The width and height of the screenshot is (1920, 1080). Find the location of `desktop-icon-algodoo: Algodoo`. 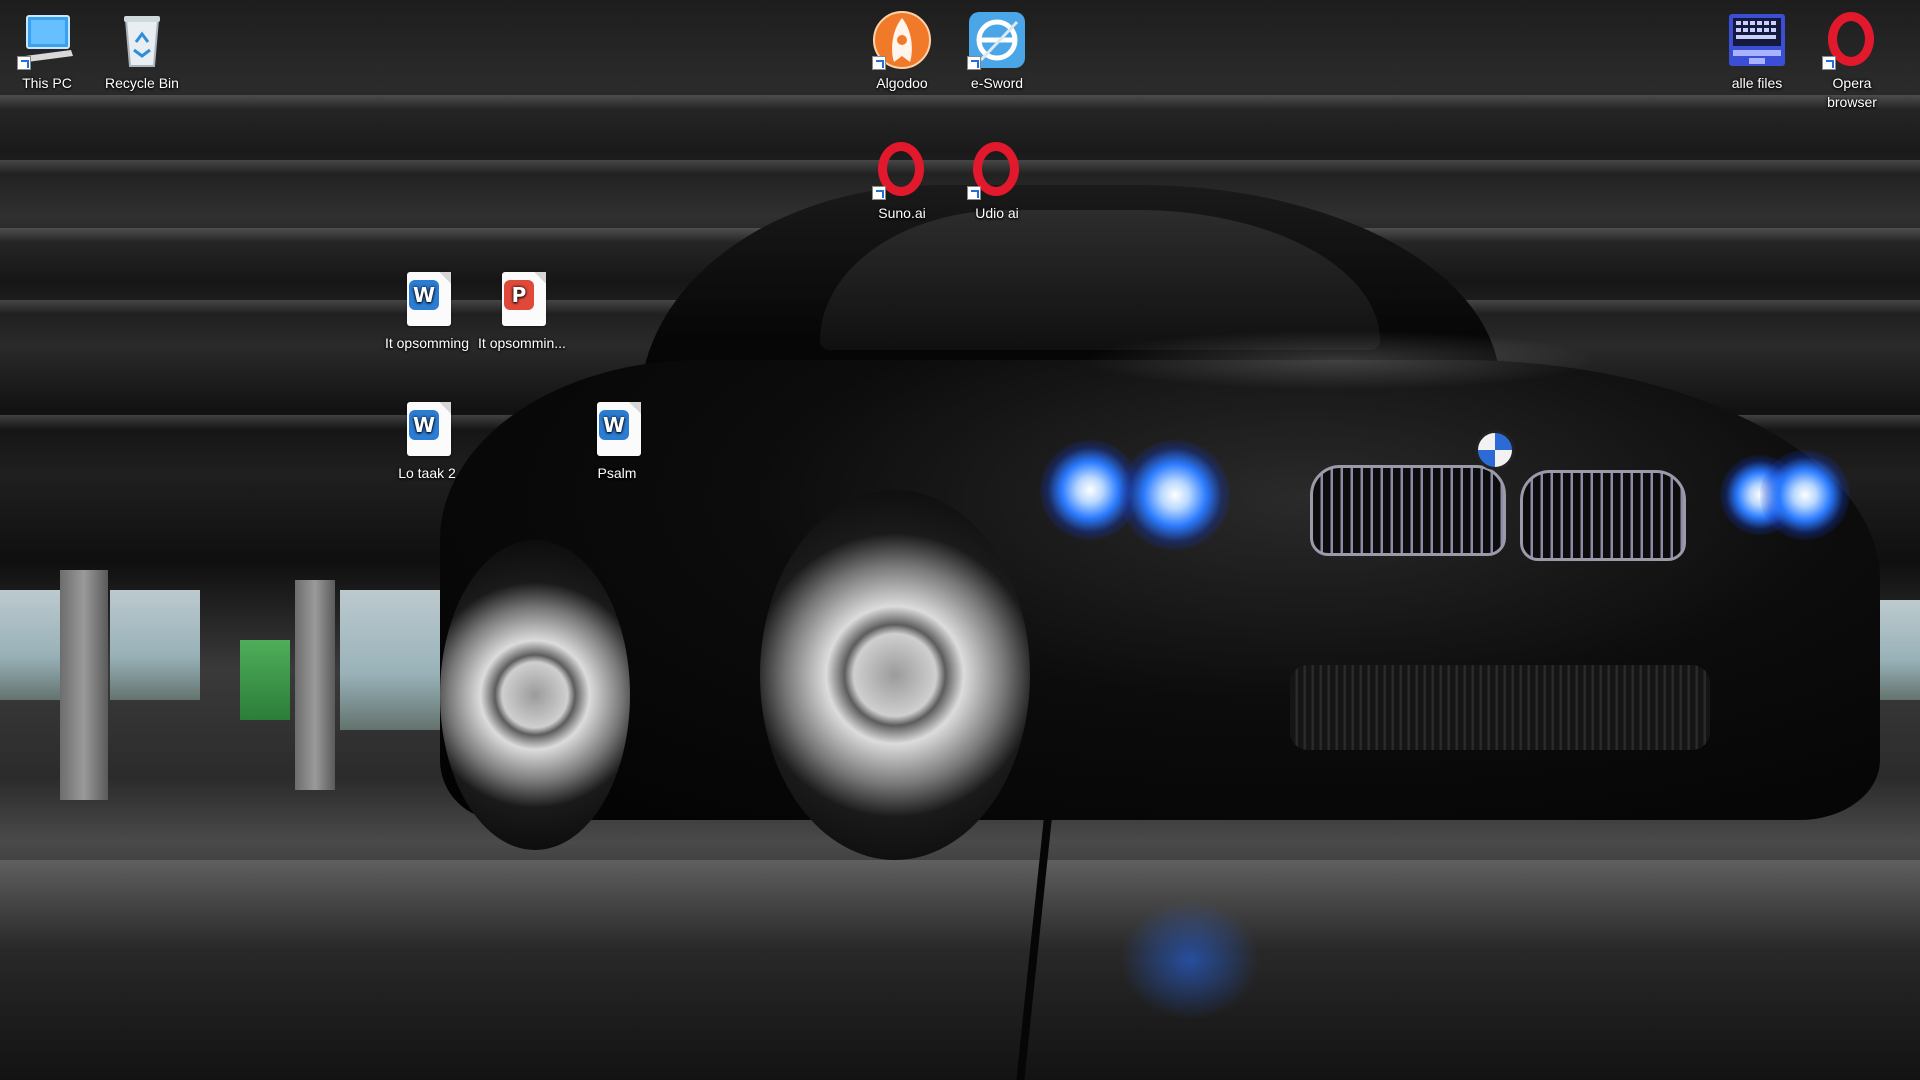

desktop-icon-algodoo: Algodoo is located at coordinates (902, 48).